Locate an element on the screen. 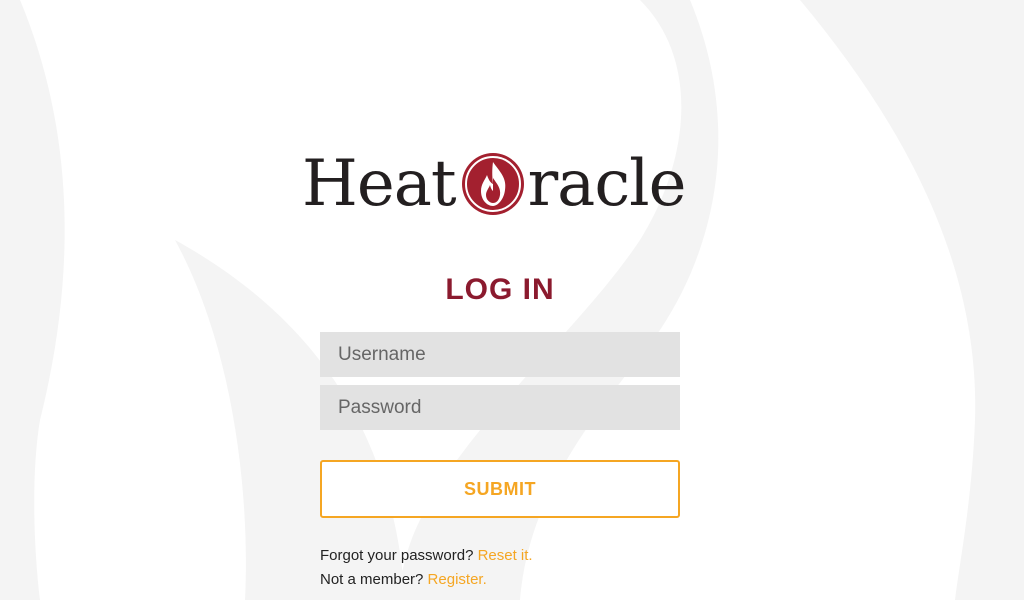 The width and height of the screenshot is (1024, 600). not-member-text: Not a member? is located at coordinates (374, 579).